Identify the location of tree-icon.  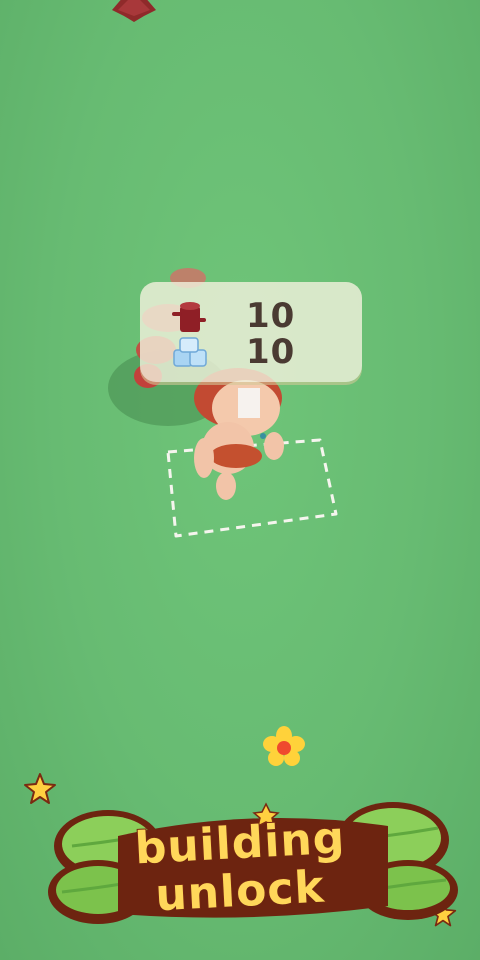
(134, 11).